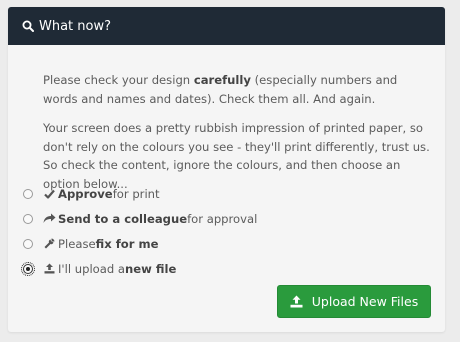  Describe the element at coordinates (28, 193) in the screenshot. I see `approve-radio` at that location.